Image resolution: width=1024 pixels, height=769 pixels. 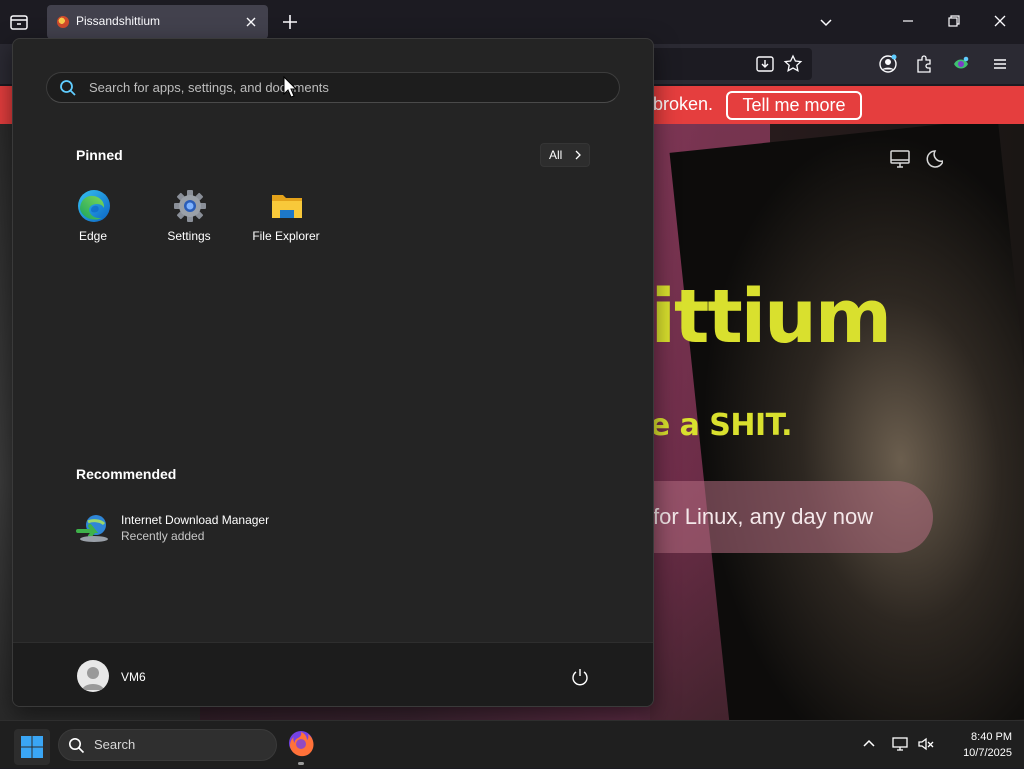 What do you see at coordinates (163, 536) in the screenshot?
I see `recommended-item-status: Recently added` at bounding box center [163, 536].